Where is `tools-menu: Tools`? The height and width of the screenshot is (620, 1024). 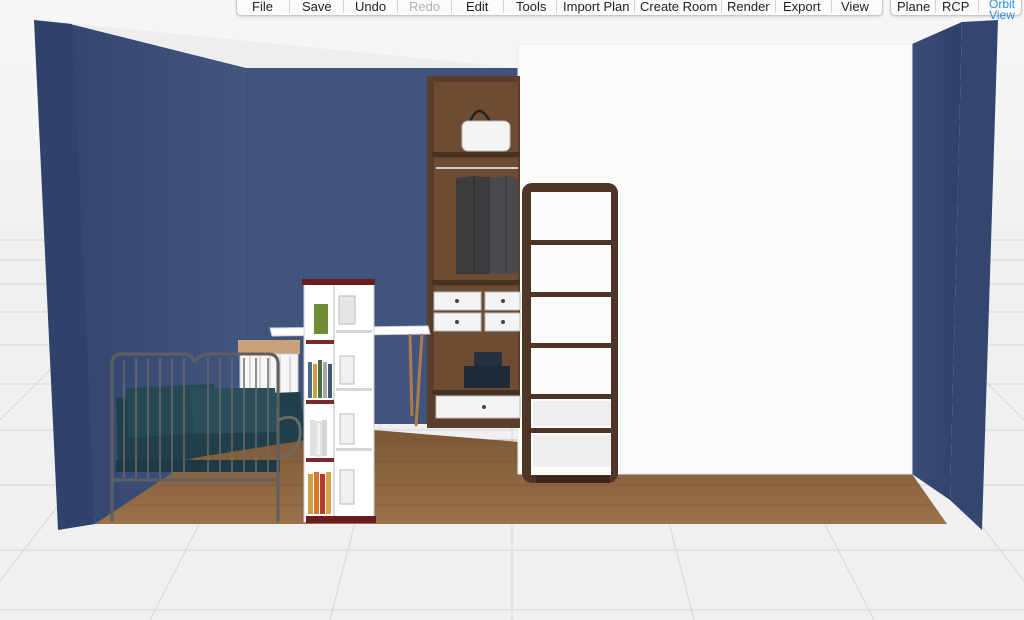 tools-menu: Tools is located at coordinates (531, 7).